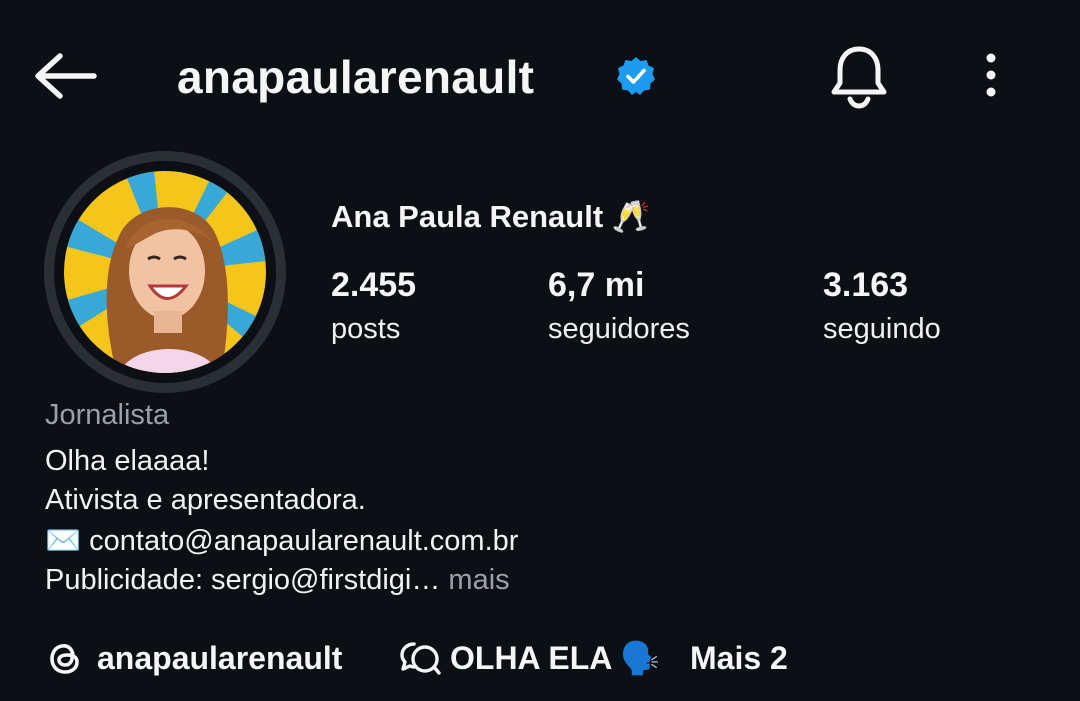  What do you see at coordinates (356, 77) in the screenshot?
I see `profile-username: anapaularenault` at bounding box center [356, 77].